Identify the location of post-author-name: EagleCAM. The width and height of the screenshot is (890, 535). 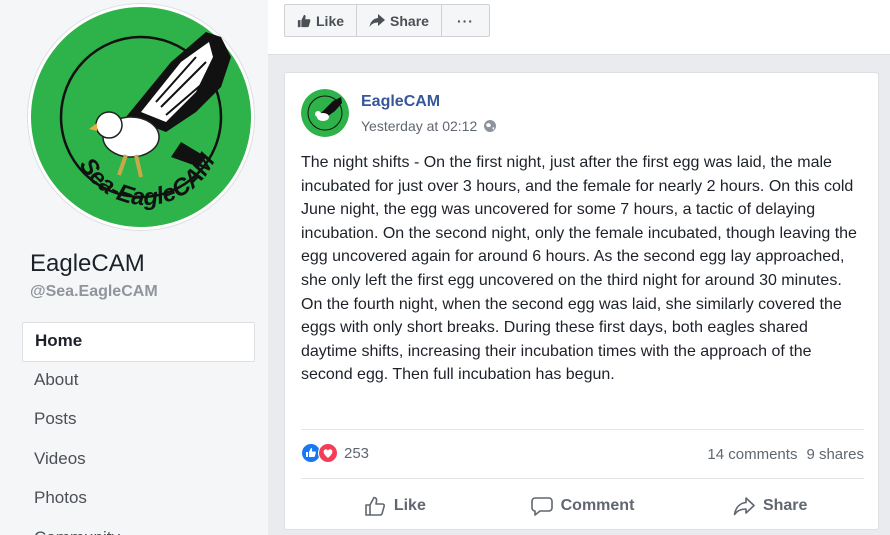
(400, 102).